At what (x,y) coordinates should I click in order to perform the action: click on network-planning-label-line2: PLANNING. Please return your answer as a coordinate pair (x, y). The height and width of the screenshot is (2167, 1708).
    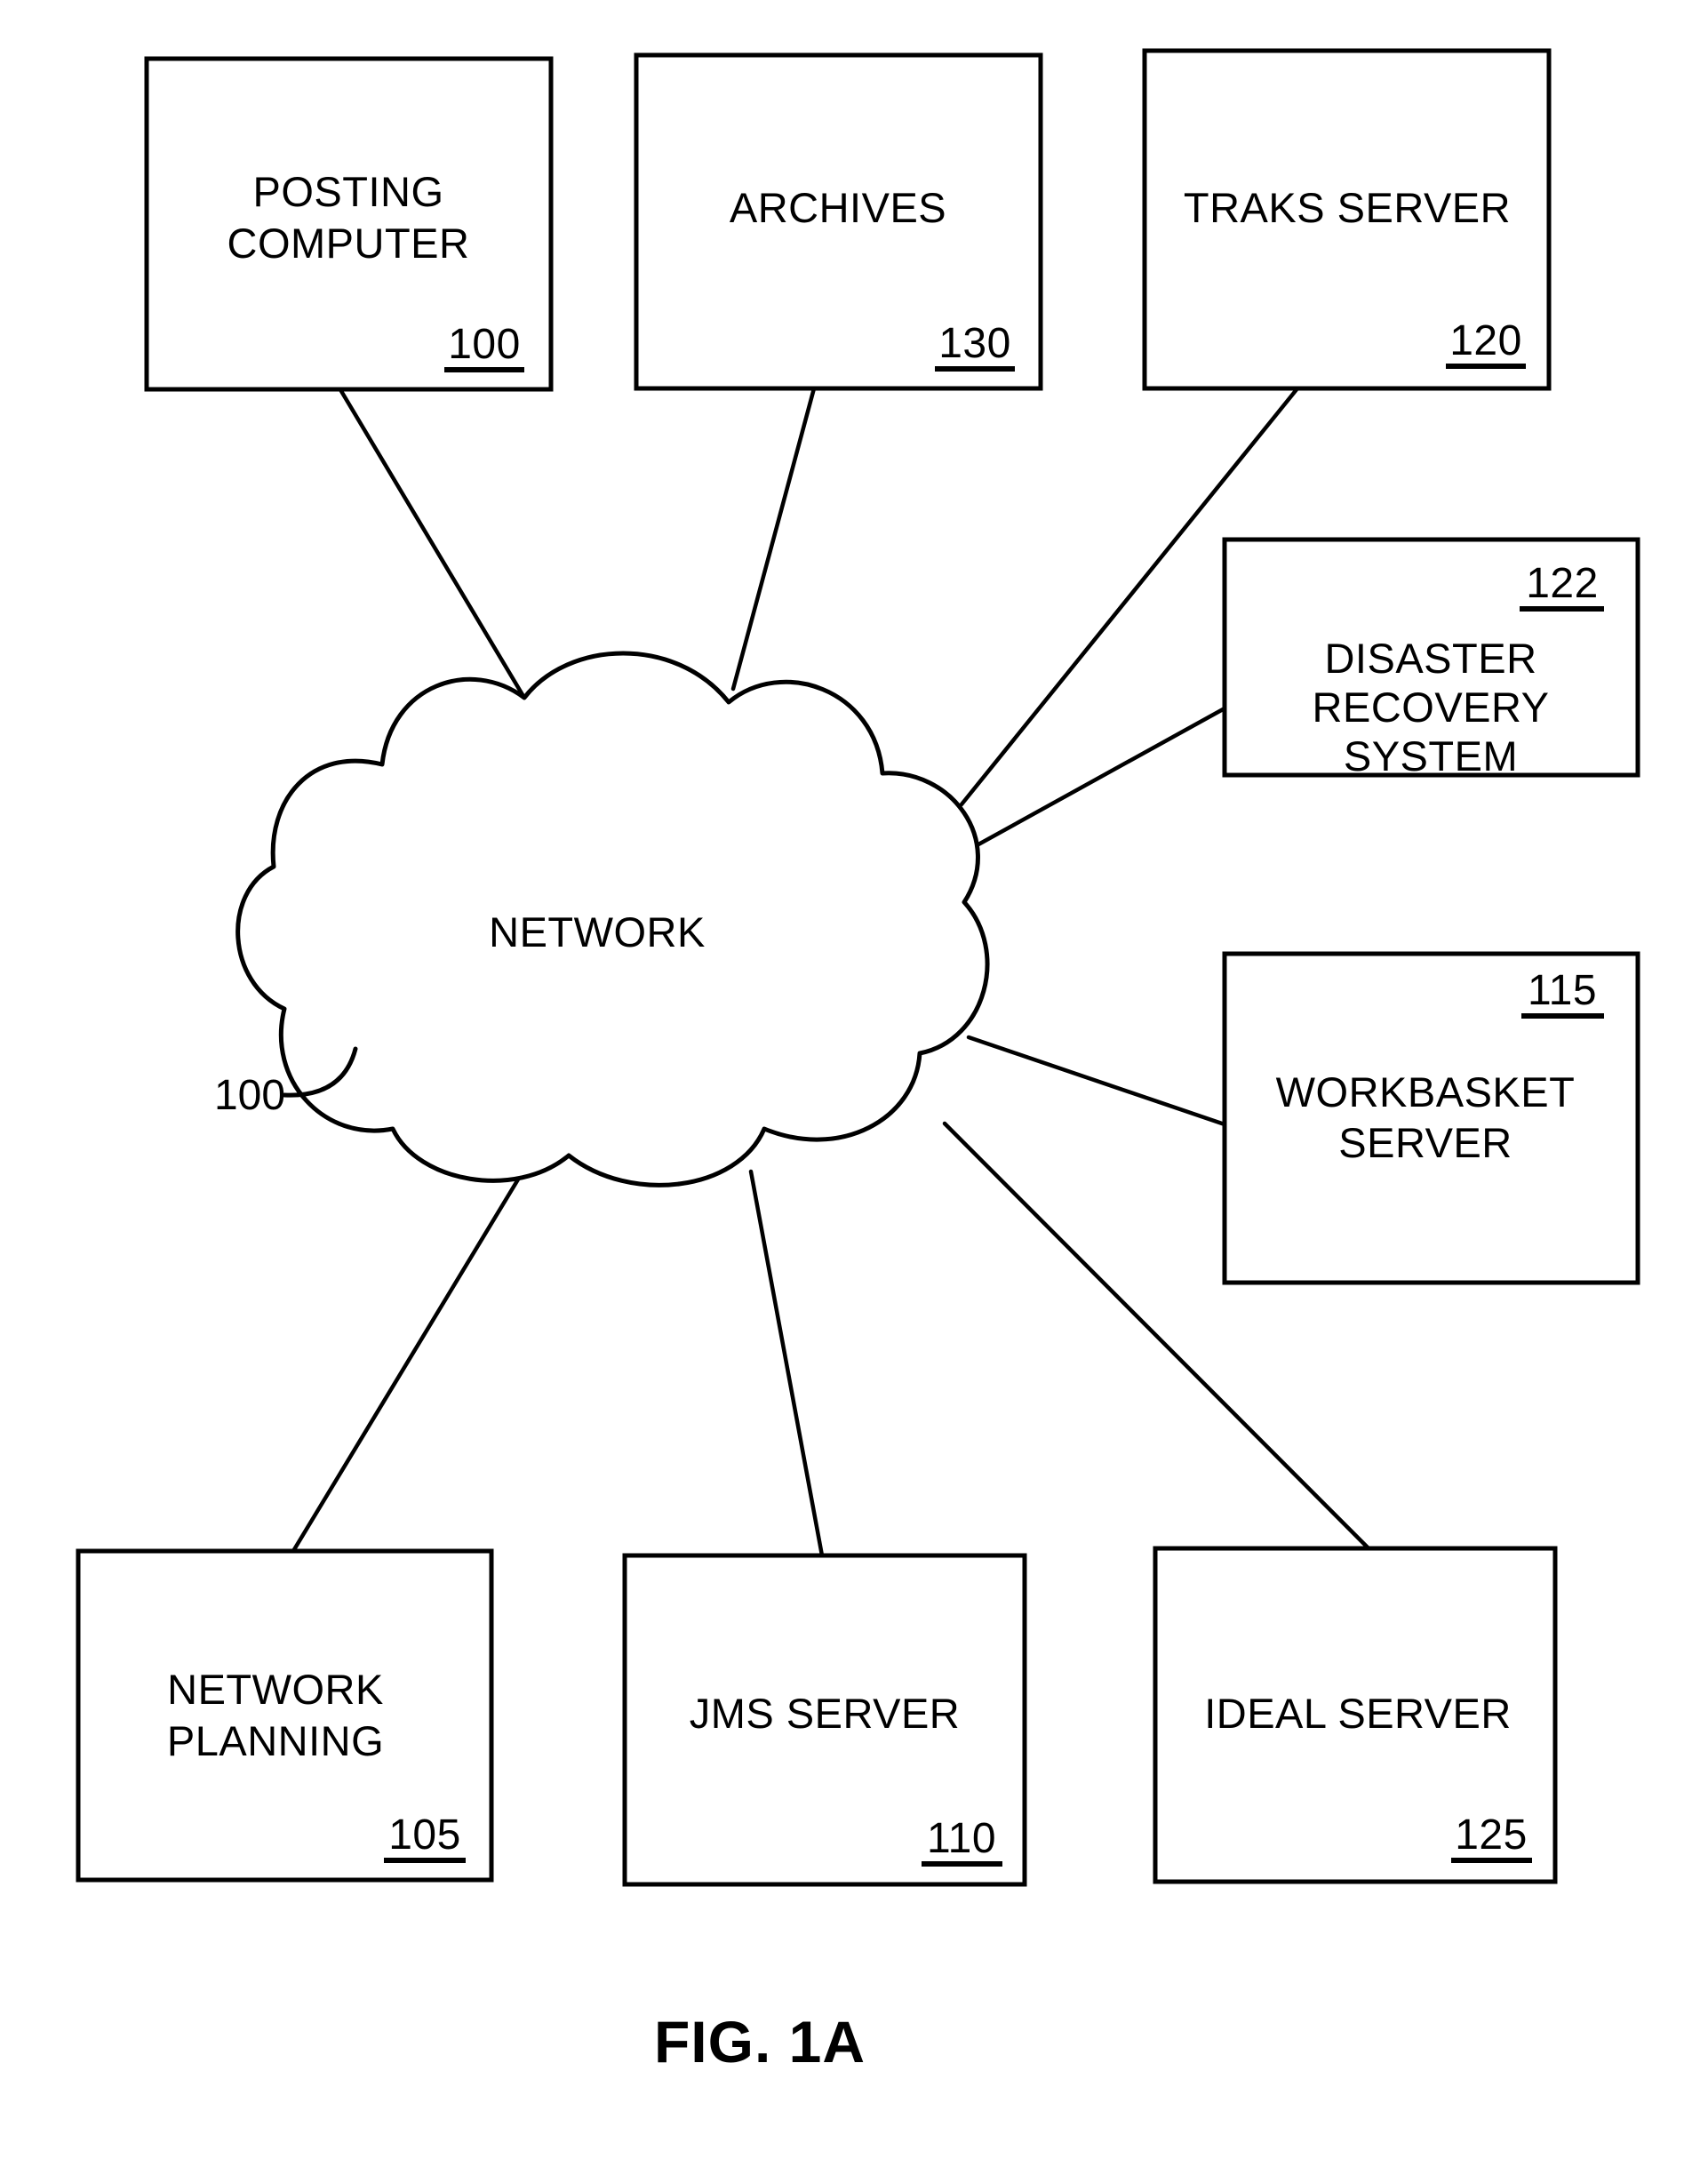
    Looking at the image, I should click on (275, 1740).